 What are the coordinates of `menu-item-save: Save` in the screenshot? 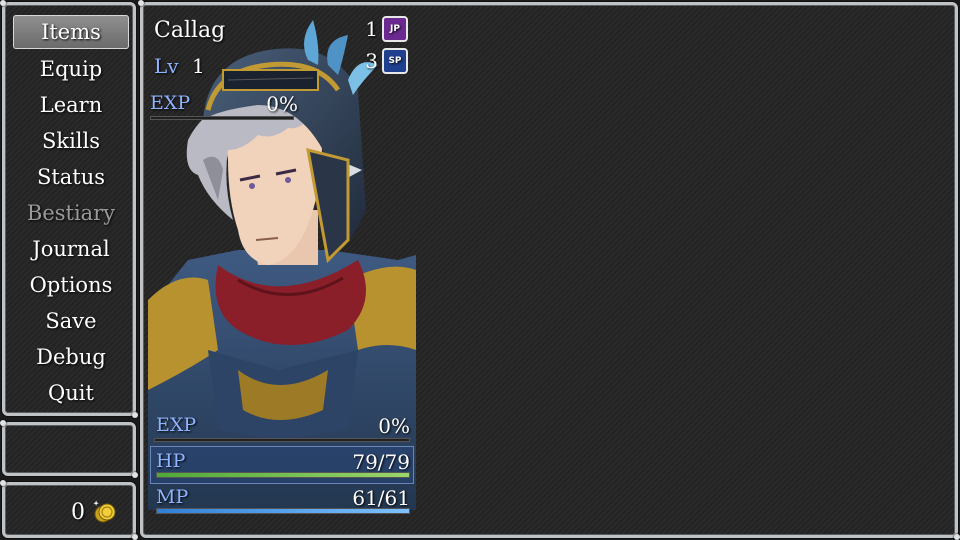 It's located at (71, 321).